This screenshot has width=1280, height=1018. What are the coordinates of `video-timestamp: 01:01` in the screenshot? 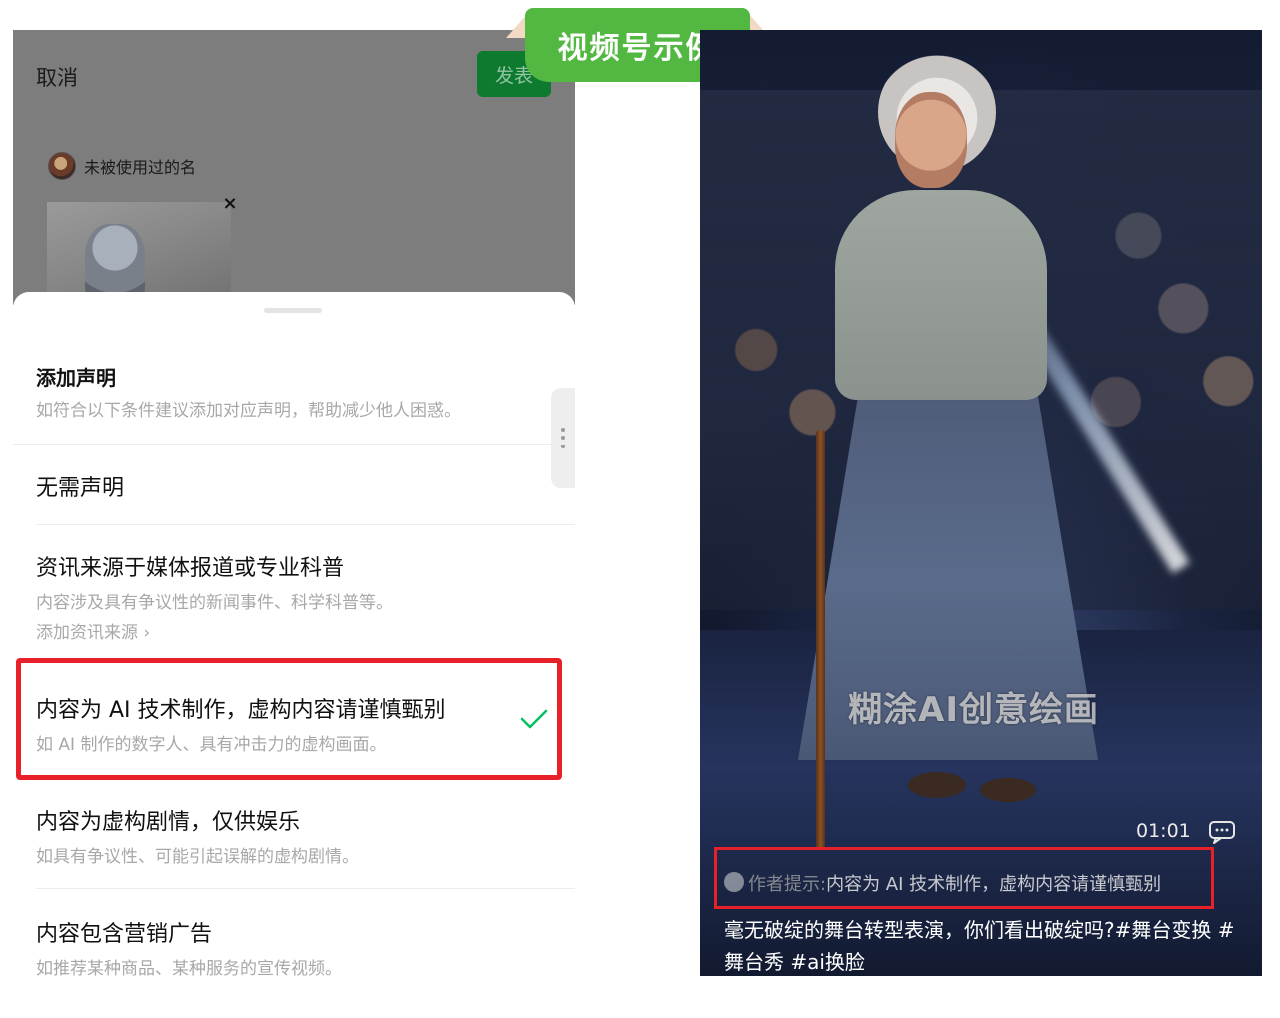 It's located at (1163, 831).